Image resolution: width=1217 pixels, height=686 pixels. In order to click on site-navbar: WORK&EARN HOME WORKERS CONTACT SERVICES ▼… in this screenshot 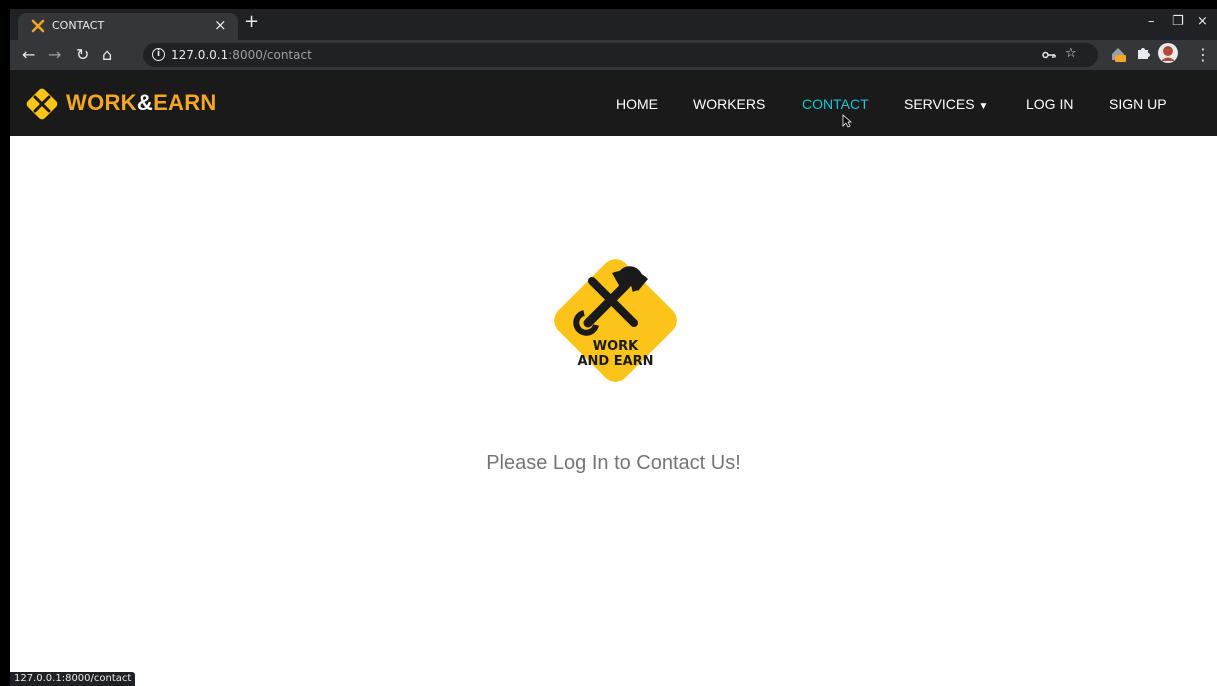, I will do `click(613, 103)`.